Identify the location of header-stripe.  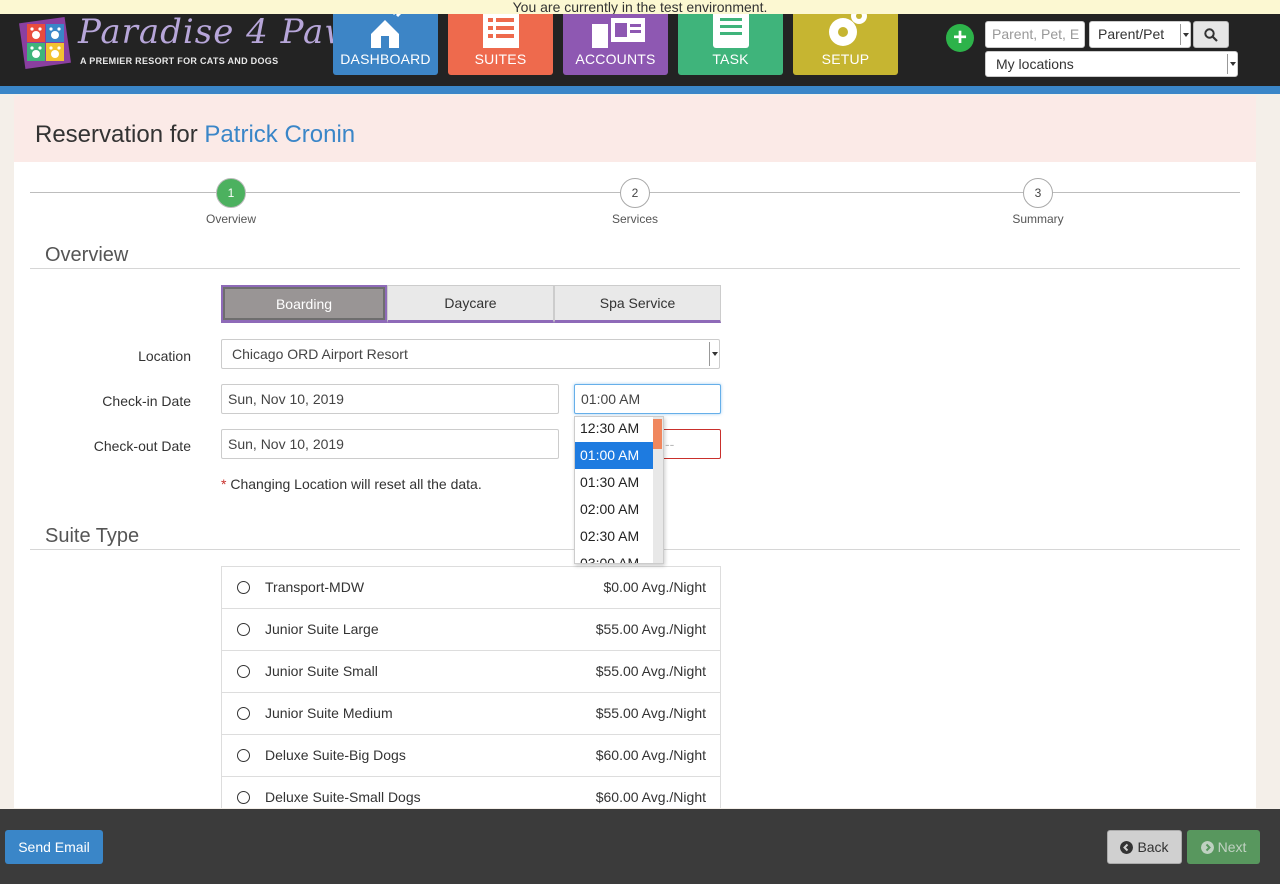
(640, 90).